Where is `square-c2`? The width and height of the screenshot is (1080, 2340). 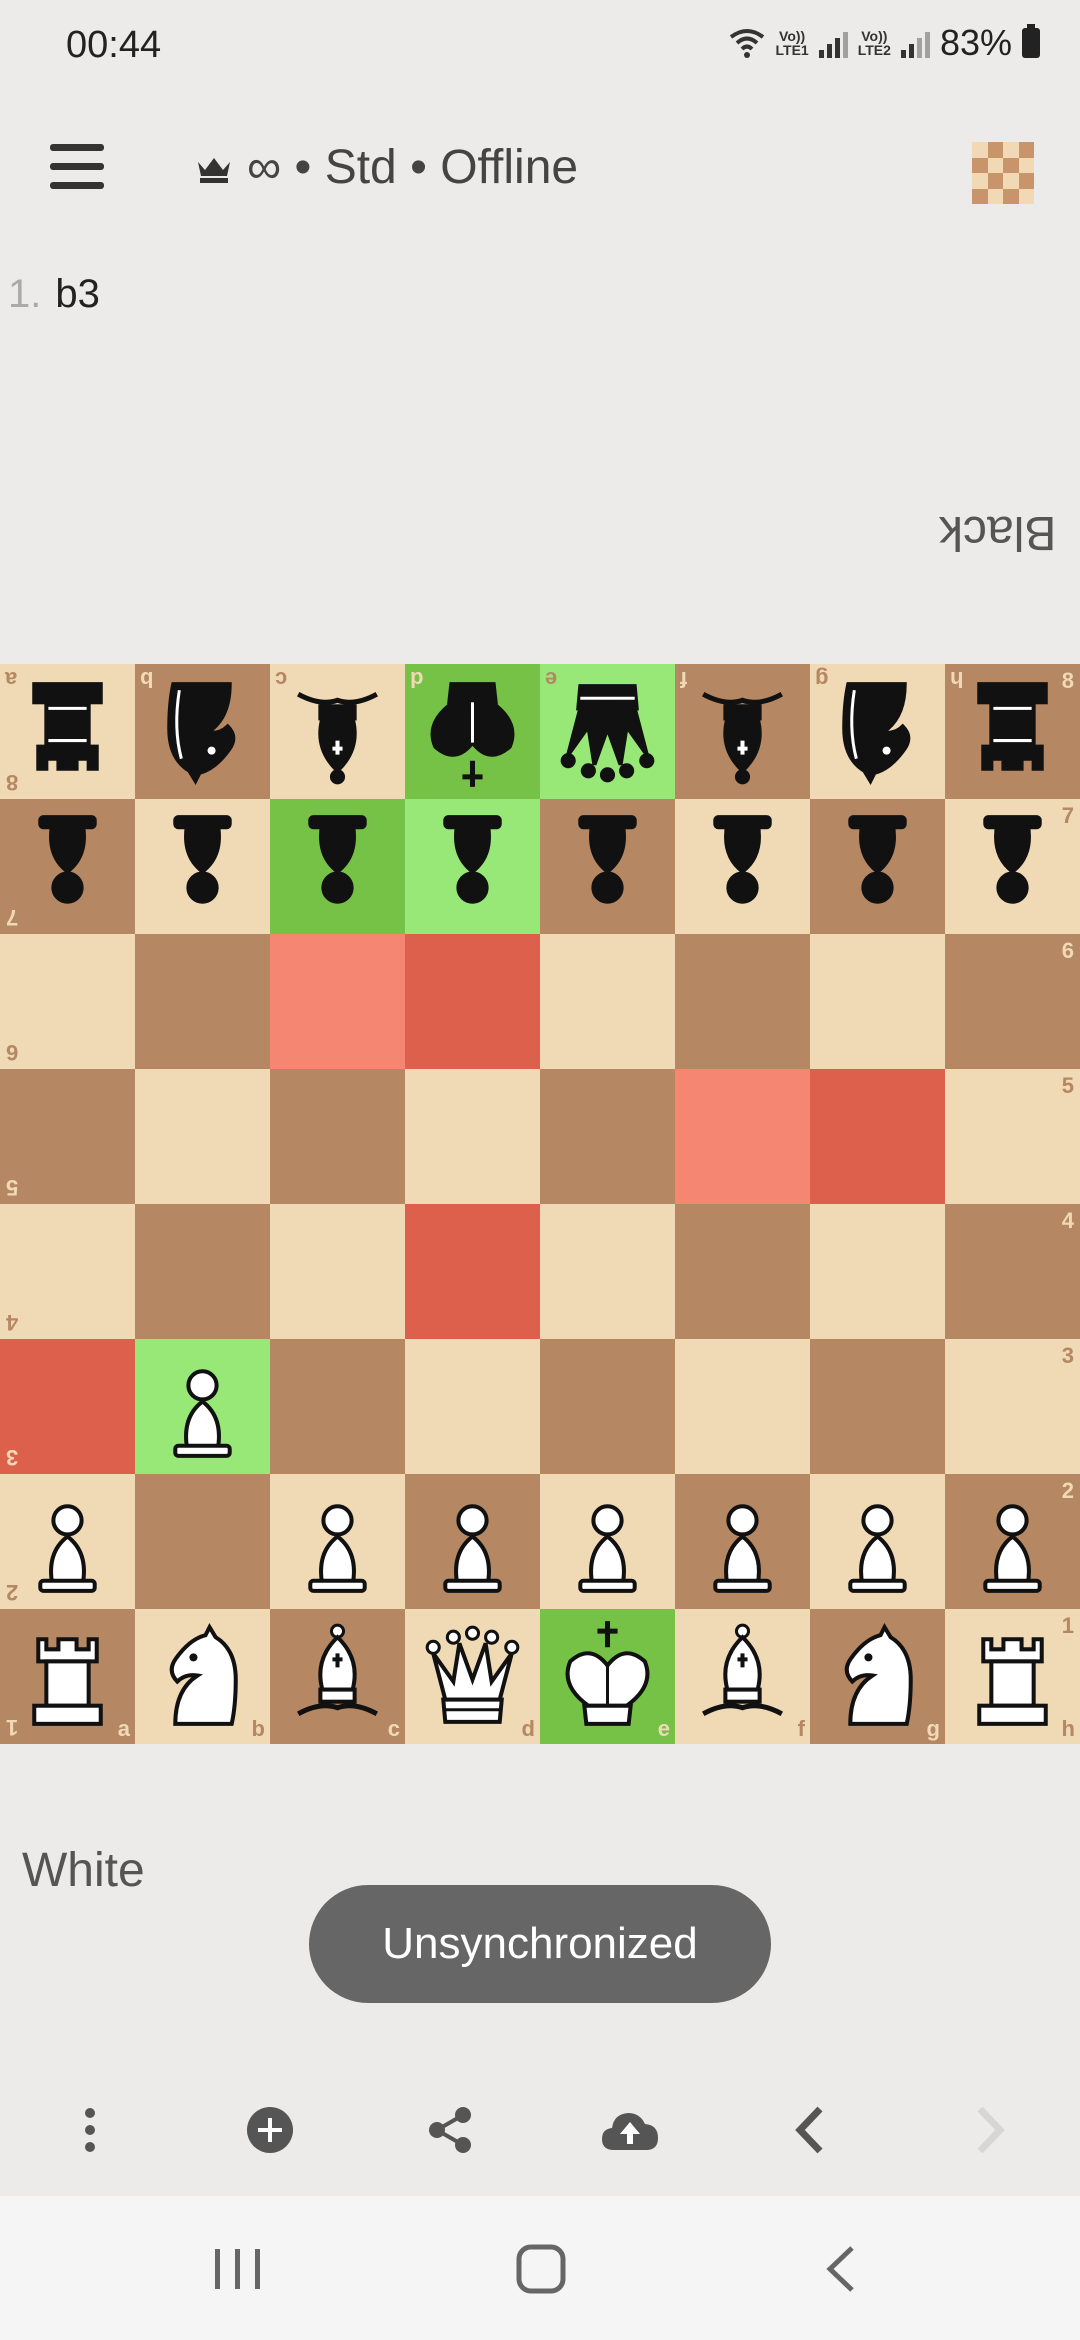 square-c2 is located at coordinates (337, 1541).